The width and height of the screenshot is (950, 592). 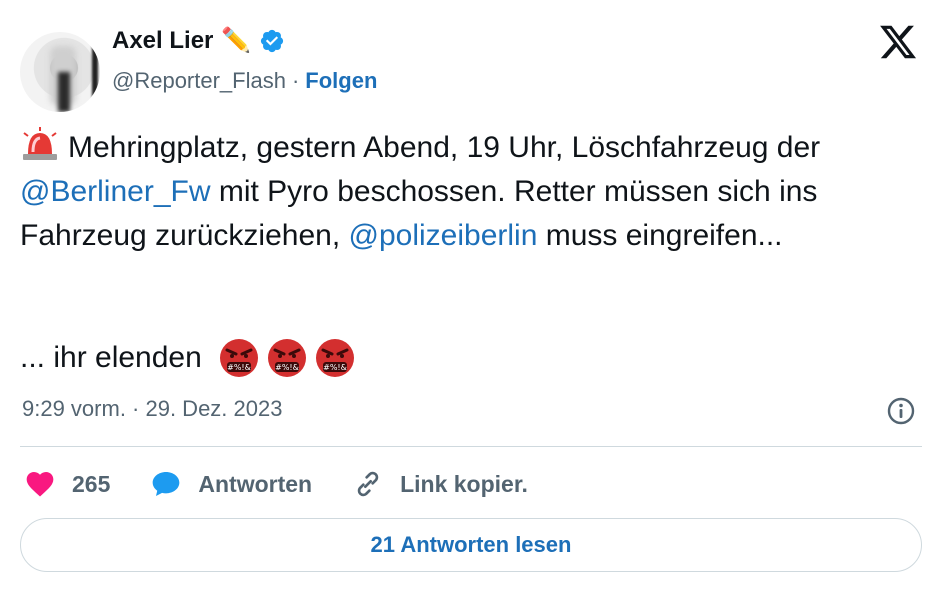 I want to click on read-replies-button: 21 Antworten lesen, so click(x=471, y=545).